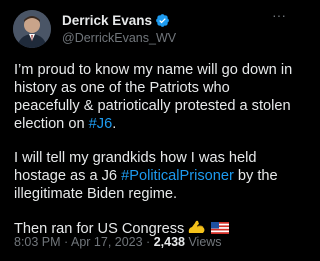 The width and height of the screenshot is (320, 261). I want to click on tweet-time: 8:03 PM, so click(37, 242).